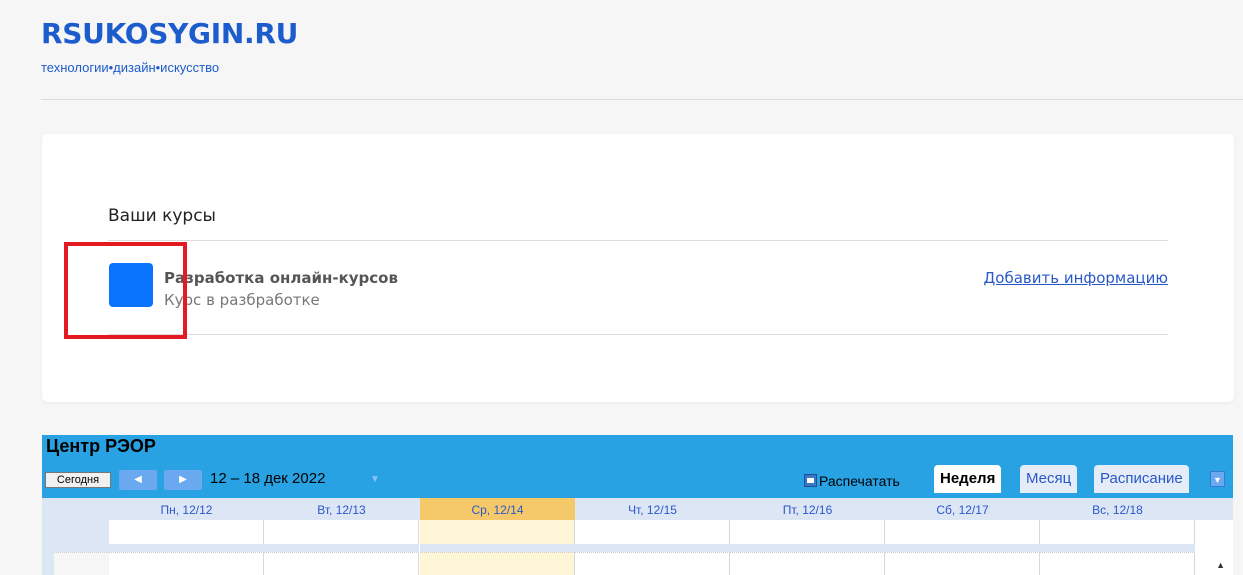 The width and height of the screenshot is (1243, 575). What do you see at coordinates (807, 536) in the screenshot?
I see `day-column: Пт, 12/16` at bounding box center [807, 536].